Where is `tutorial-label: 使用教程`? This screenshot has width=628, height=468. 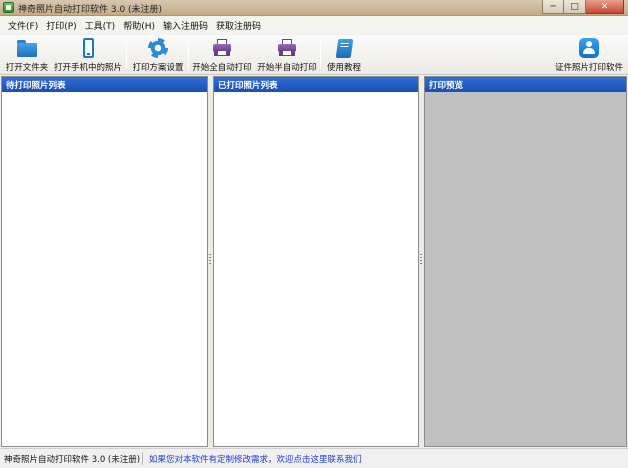
tutorial-label: 使用教程 is located at coordinates (343, 68).